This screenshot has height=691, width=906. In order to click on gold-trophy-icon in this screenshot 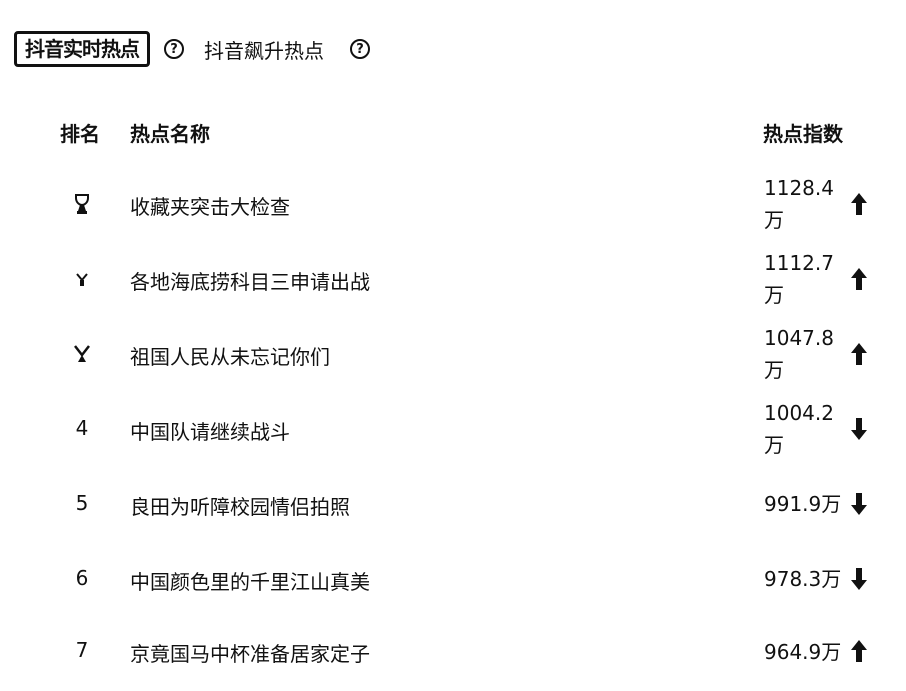, I will do `click(82, 204)`.